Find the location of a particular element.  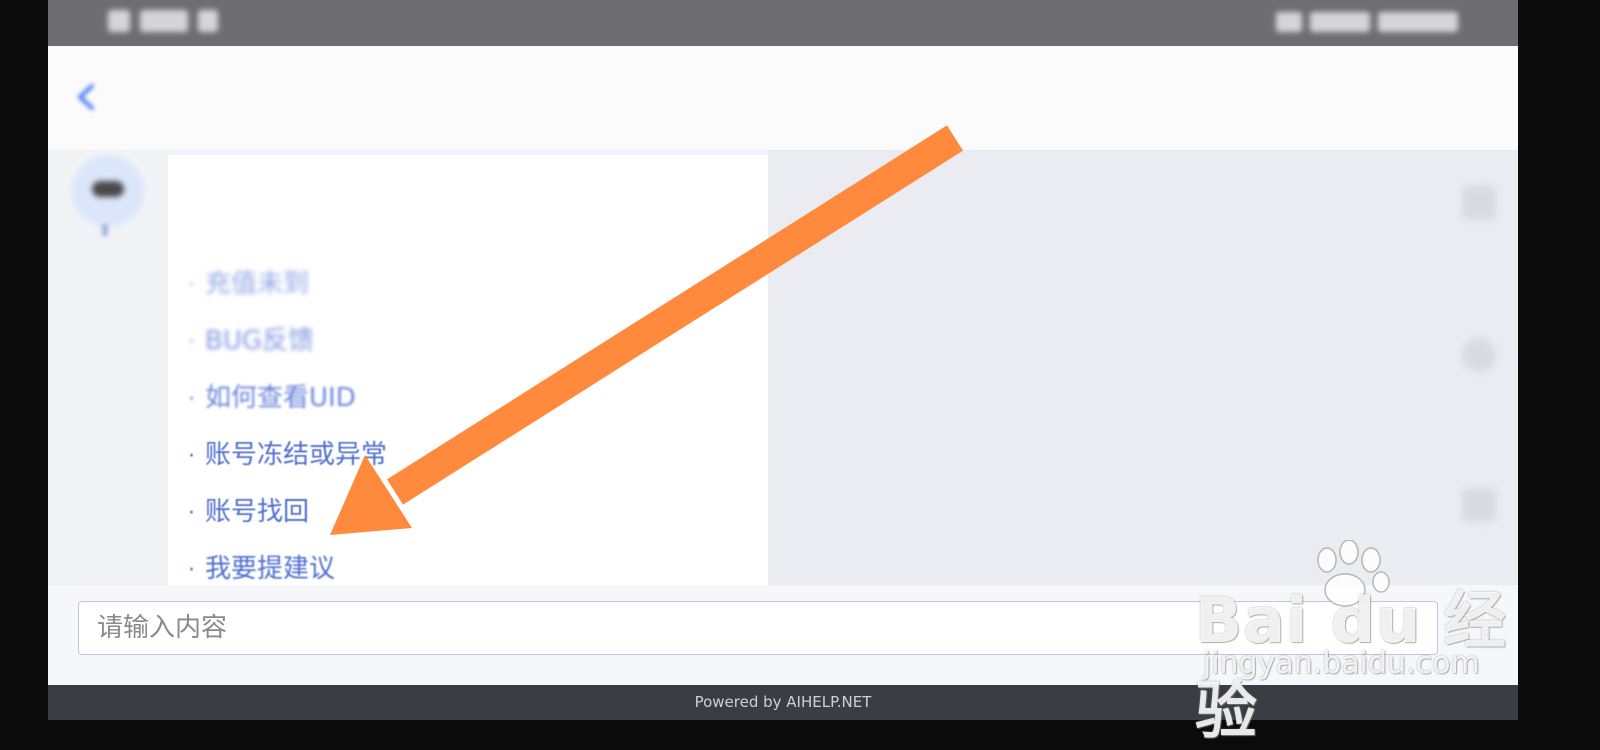

status-bar is located at coordinates (783, 23).